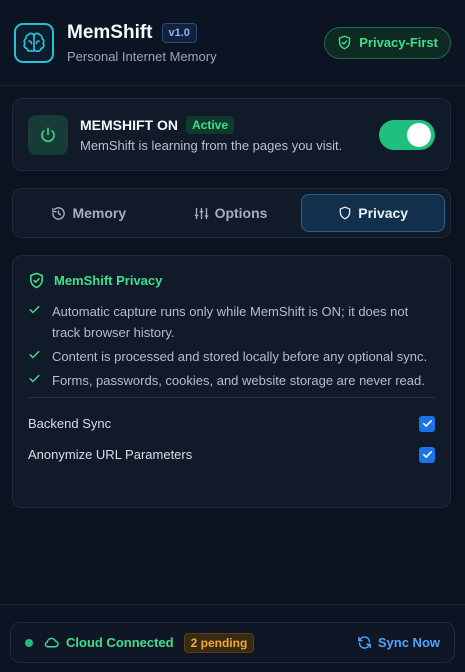 Image resolution: width=465 pixels, height=672 pixels. What do you see at coordinates (59, 213) in the screenshot?
I see `history-icon` at bounding box center [59, 213].